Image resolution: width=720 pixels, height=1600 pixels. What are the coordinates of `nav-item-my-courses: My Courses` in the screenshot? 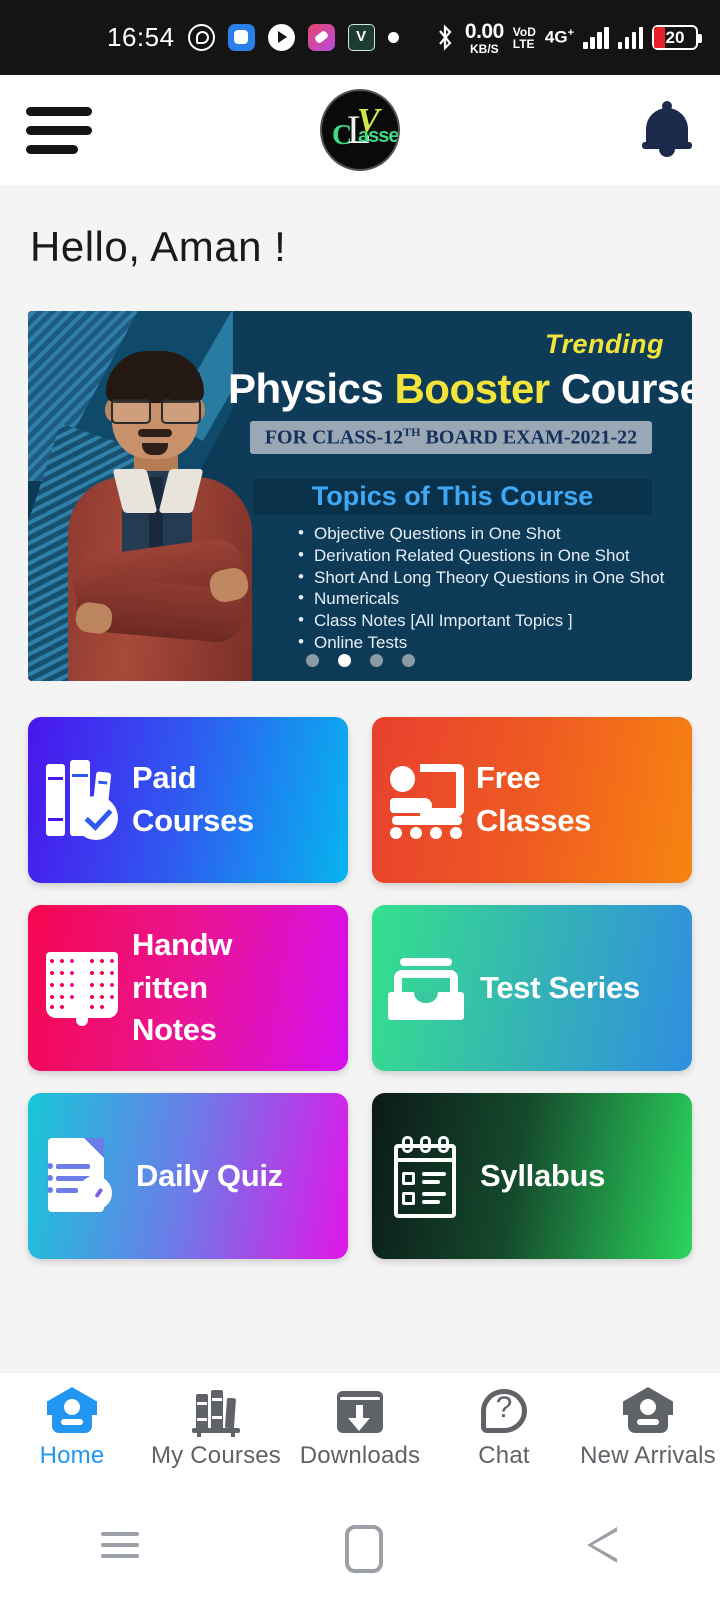 It's located at (216, 1427).